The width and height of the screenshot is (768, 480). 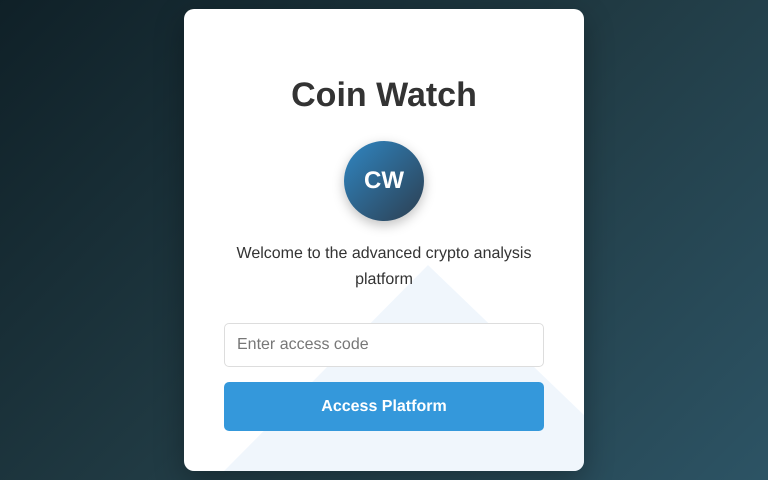 I want to click on welcome-text: Welcome to the advanced crypto analysis platform, so click(x=384, y=267).